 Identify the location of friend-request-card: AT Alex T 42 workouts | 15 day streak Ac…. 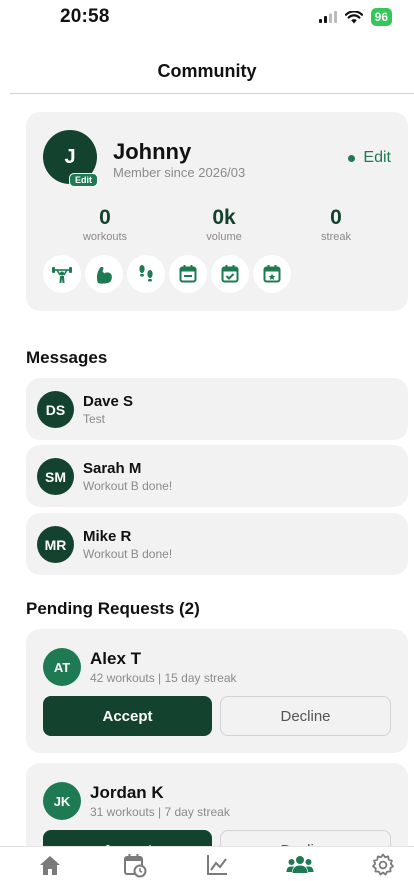
(217, 691).